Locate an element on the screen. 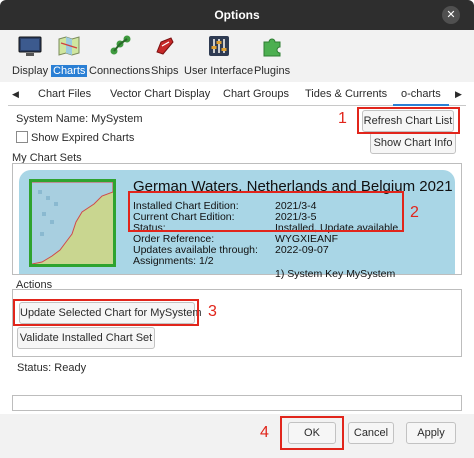  updates-through-value: 2022-09-07 is located at coordinates (302, 250).